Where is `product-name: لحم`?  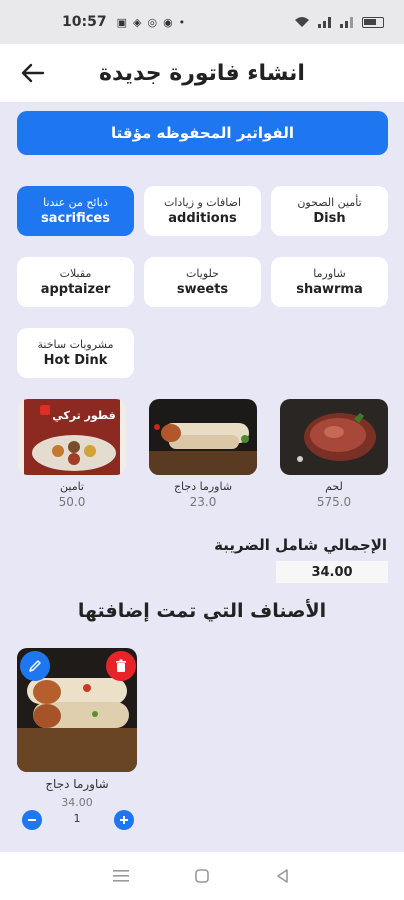 product-name: لحم is located at coordinates (334, 486).